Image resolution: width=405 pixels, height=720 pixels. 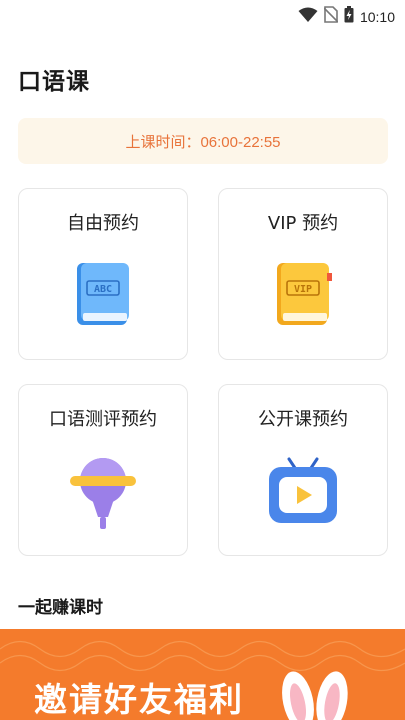 What do you see at coordinates (303, 492) in the screenshot?
I see `tv-play-icon` at bounding box center [303, 492].